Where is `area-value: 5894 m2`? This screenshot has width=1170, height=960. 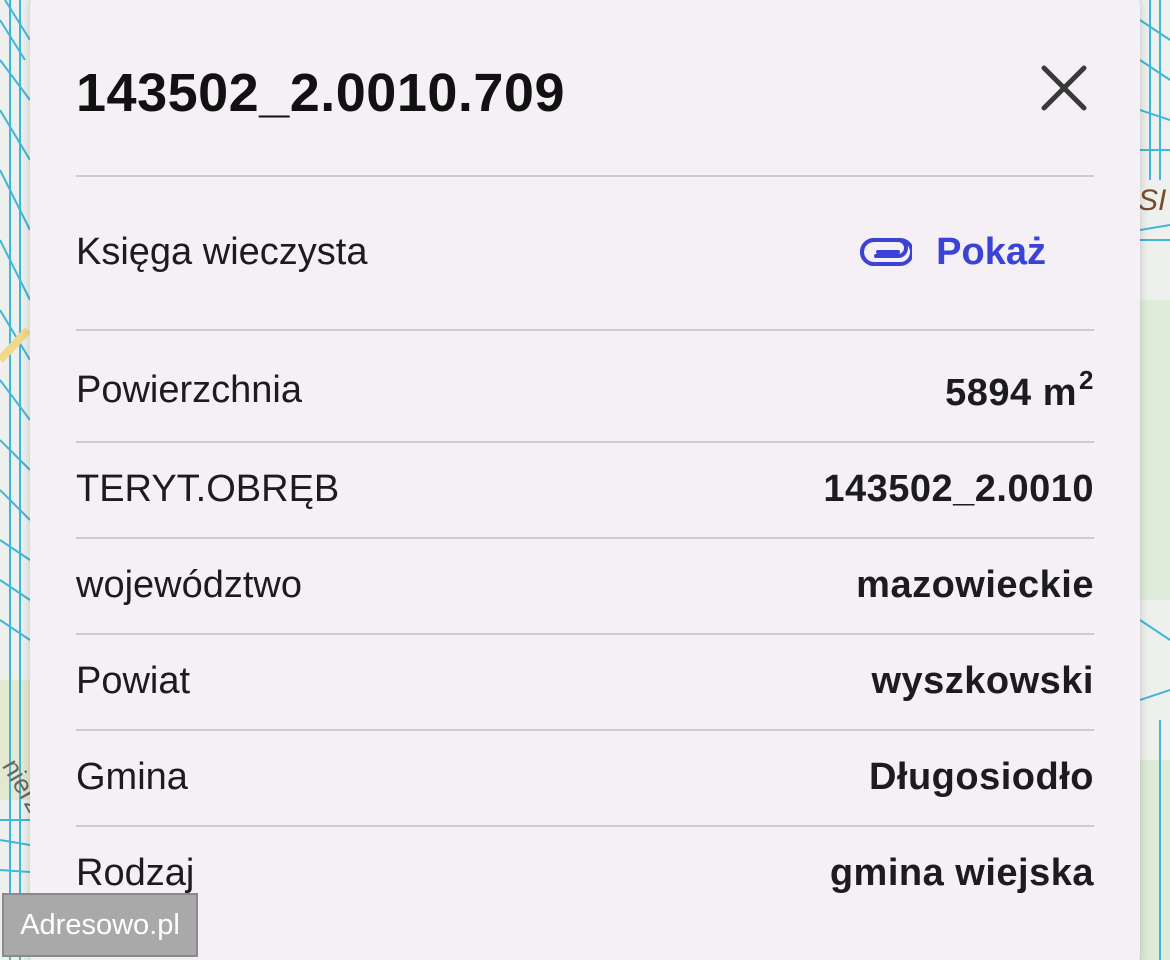 area-value: 5894 m2 is located at coordinates (1019, 390).